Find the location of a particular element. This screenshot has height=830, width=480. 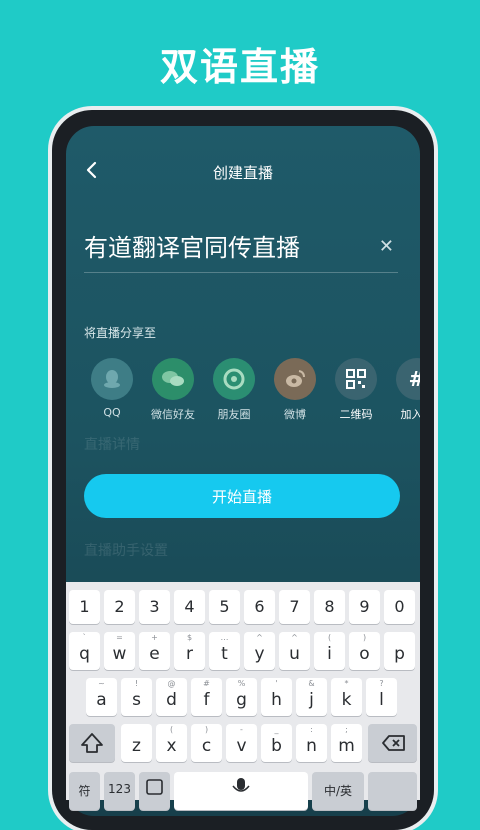

key: ` q is located at coordinates (84, 651).